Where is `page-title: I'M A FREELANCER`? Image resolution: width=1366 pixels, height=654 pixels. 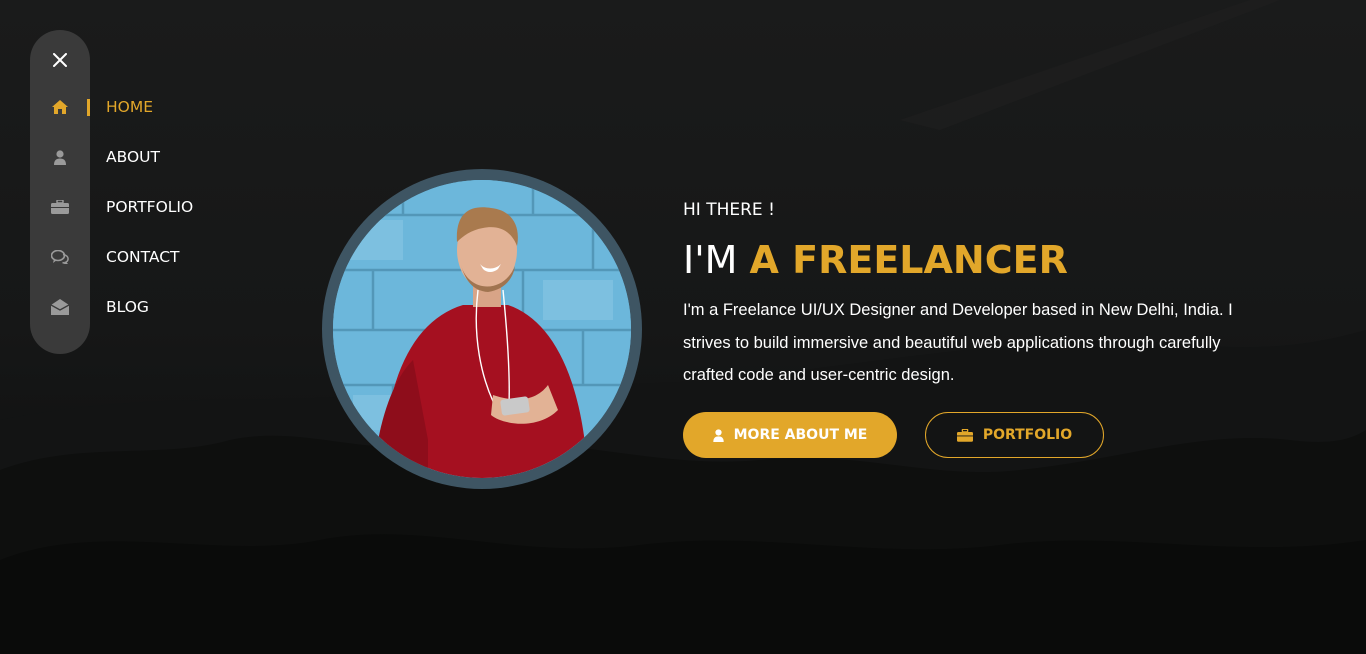
page-title: I'M A FREELANCER is located at coordinates (875, 260).